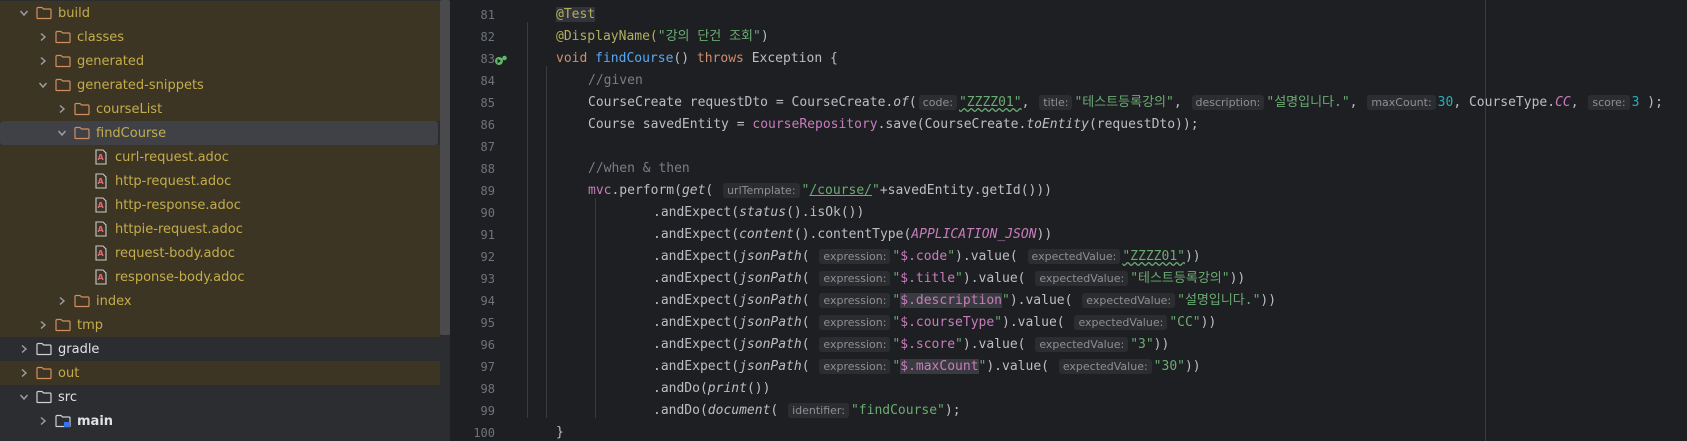 The image size is (1687, 441). What do you see at coordinates (670, 124) in the screenshot?
I see `code-text: Course savedEntity =` at bounding box center [670, 124].